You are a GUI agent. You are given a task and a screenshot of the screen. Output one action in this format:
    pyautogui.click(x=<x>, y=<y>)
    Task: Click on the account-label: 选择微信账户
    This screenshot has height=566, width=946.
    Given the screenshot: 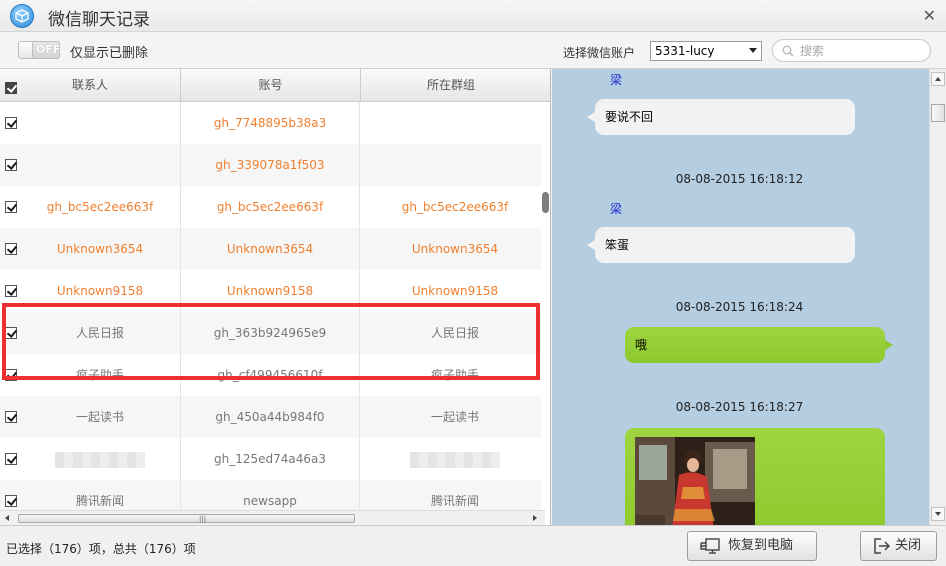 What is the action you would take?
    pyautogui.click(x=599, y=53)
    